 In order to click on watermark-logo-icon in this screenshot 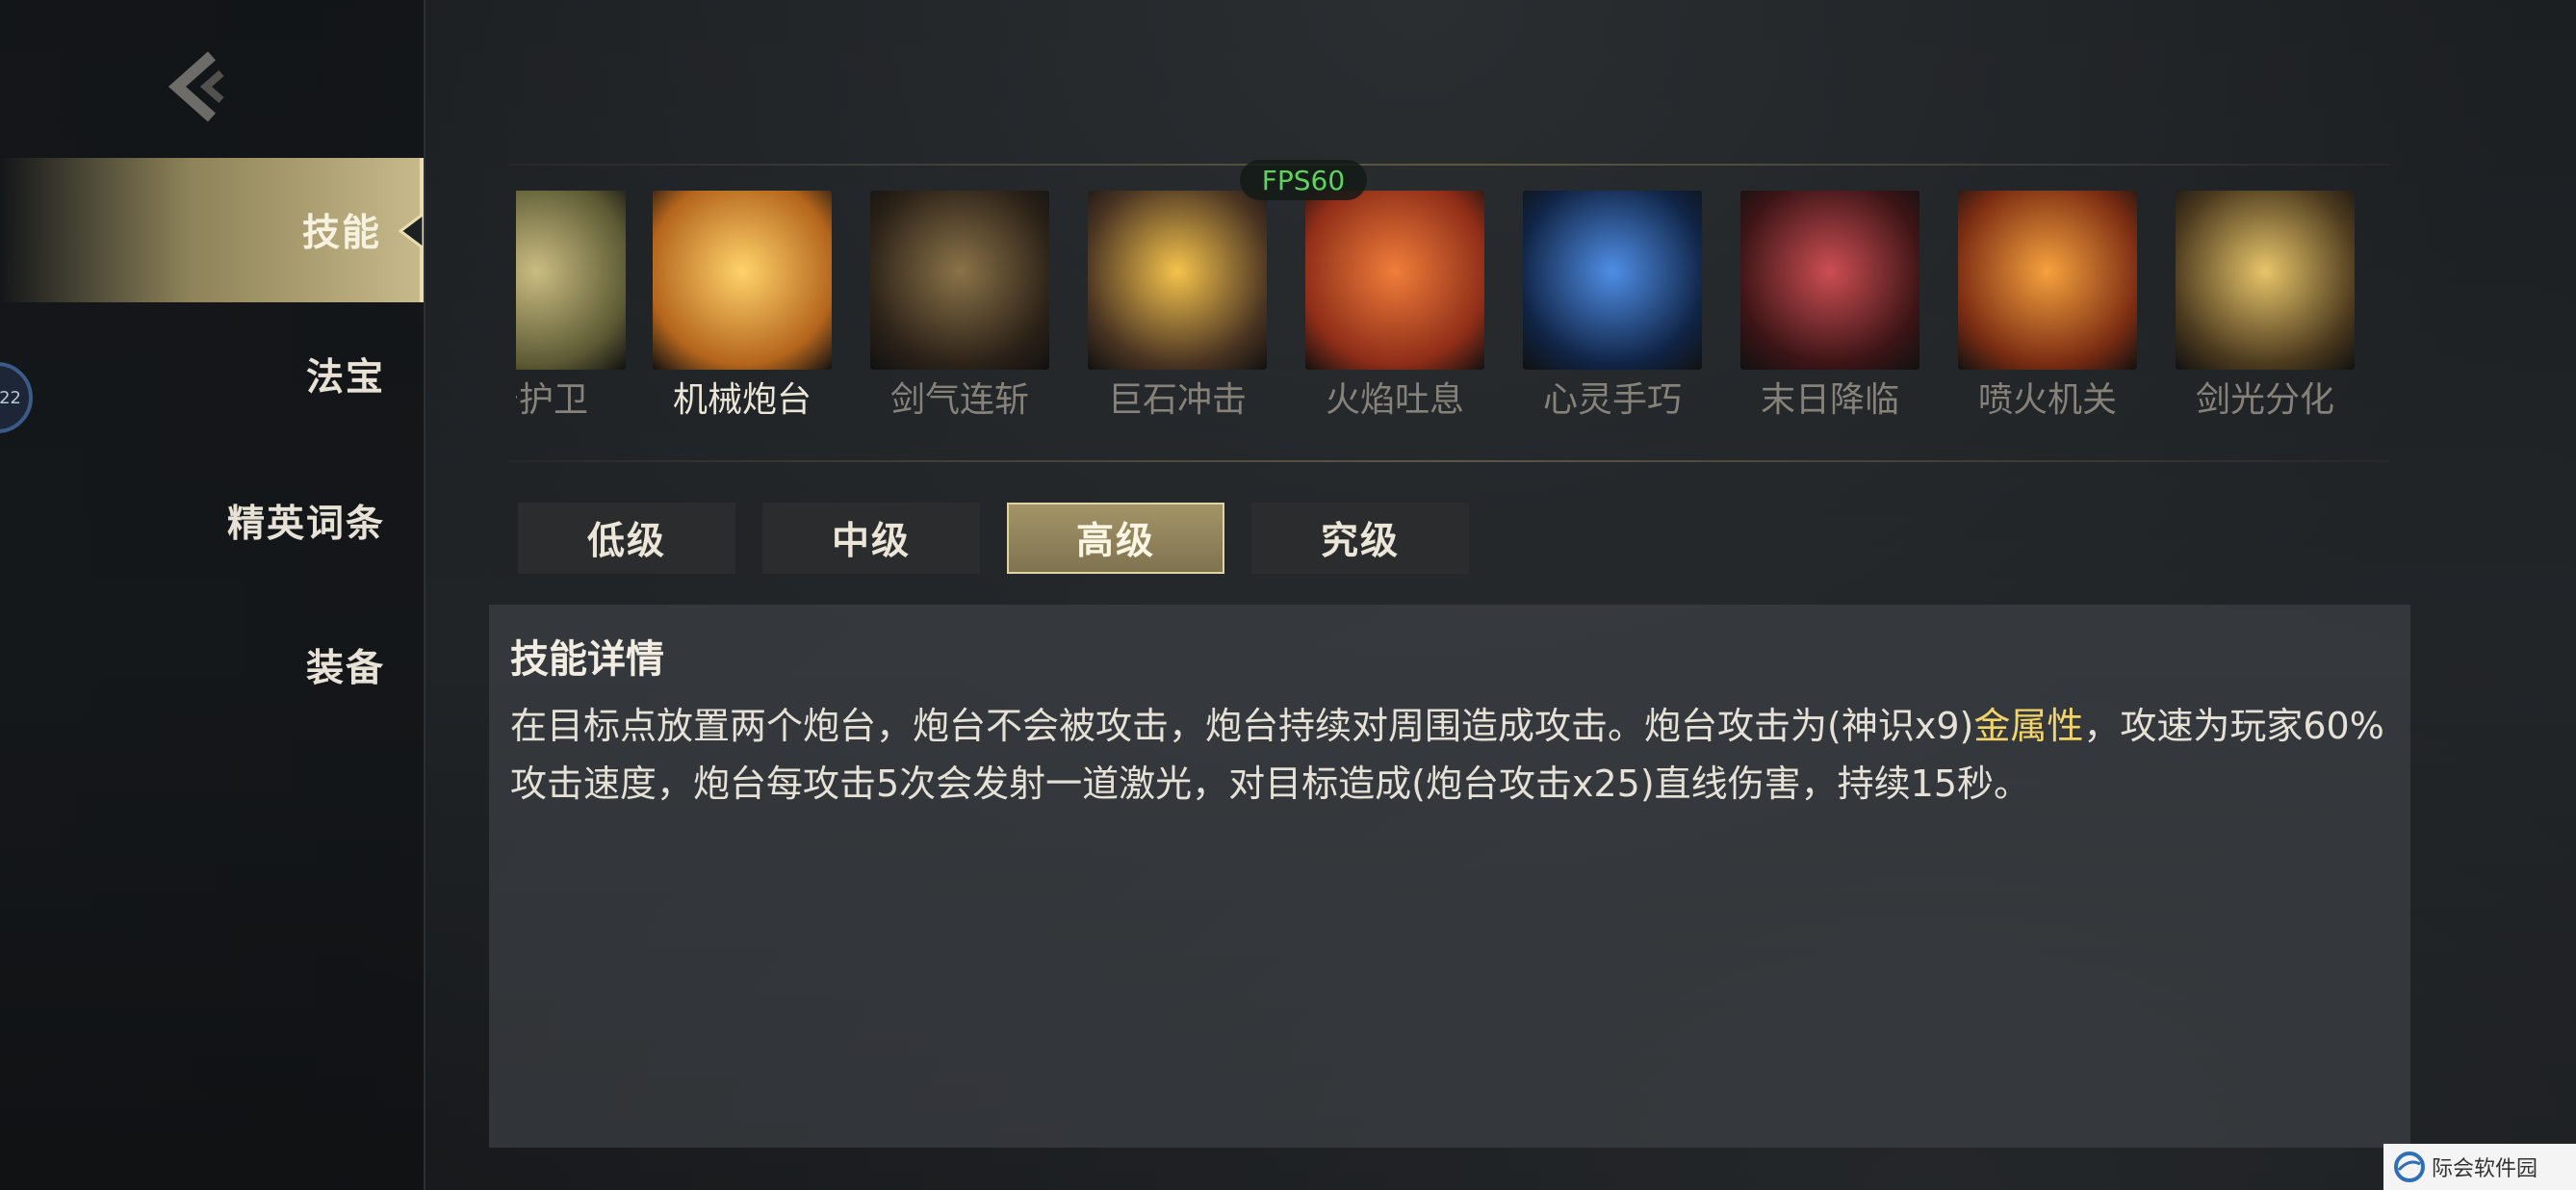, I will do `click(2410, 1167)`.